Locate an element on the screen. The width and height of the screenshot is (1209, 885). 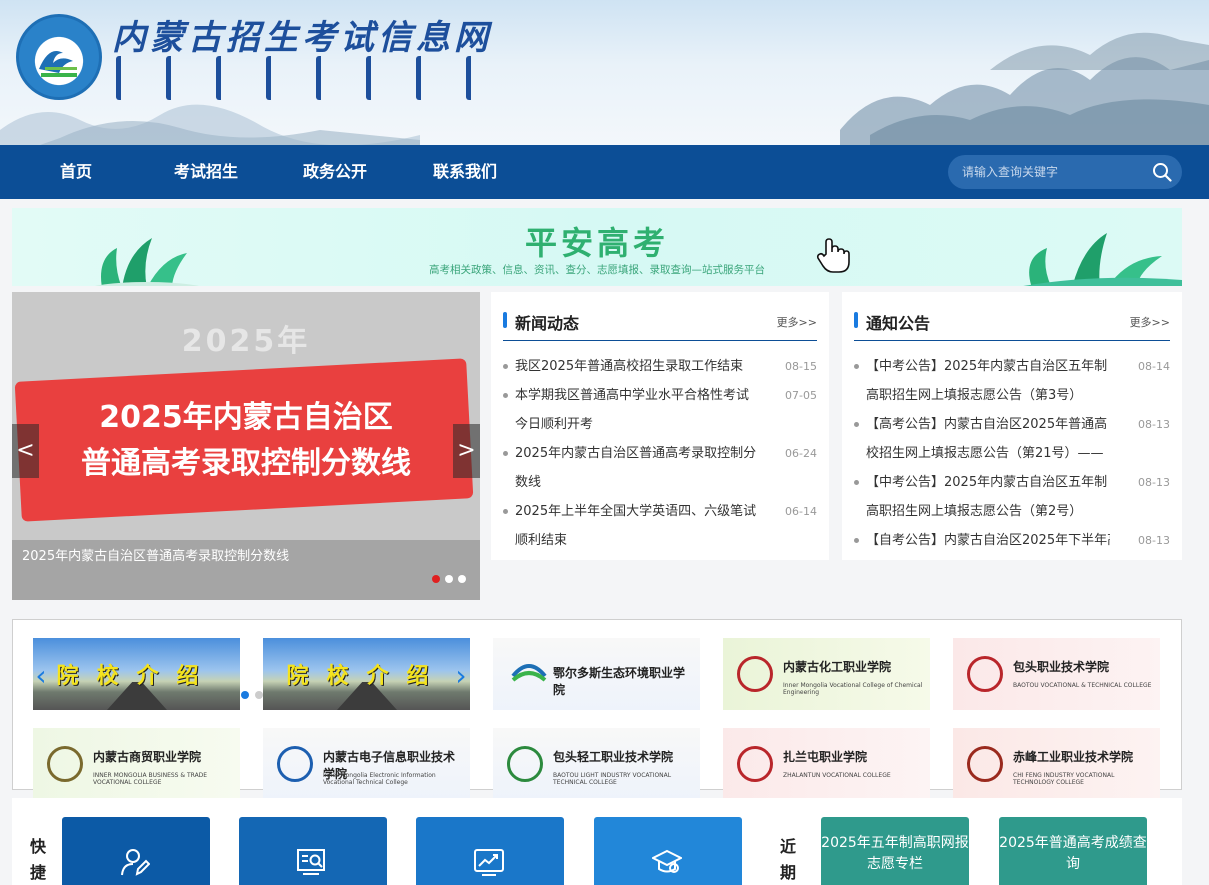
news-more-link: 更多>> is located at coordinates (797, 322).